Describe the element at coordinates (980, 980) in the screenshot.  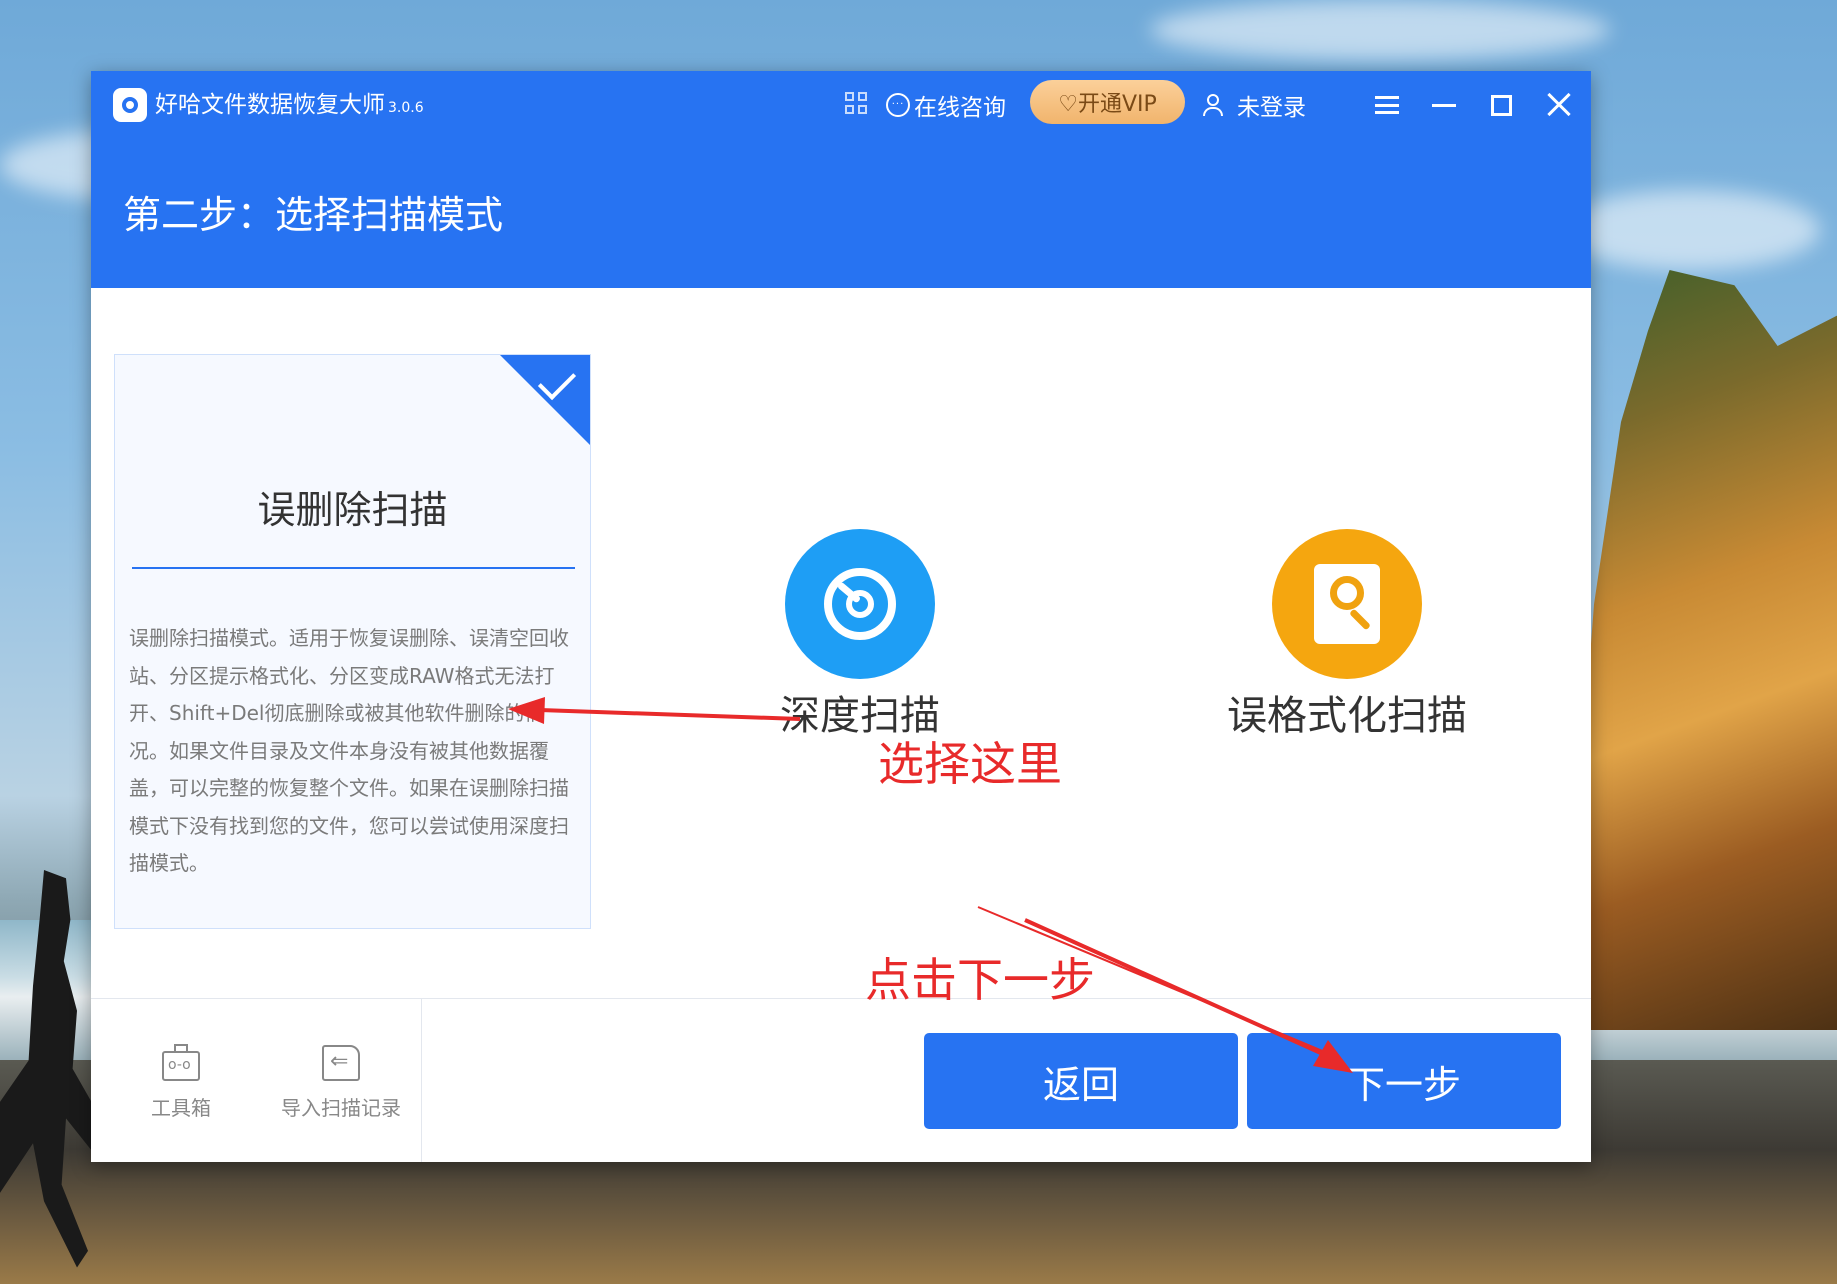
I see `annotation-click-next: 点击下一步` at that location.